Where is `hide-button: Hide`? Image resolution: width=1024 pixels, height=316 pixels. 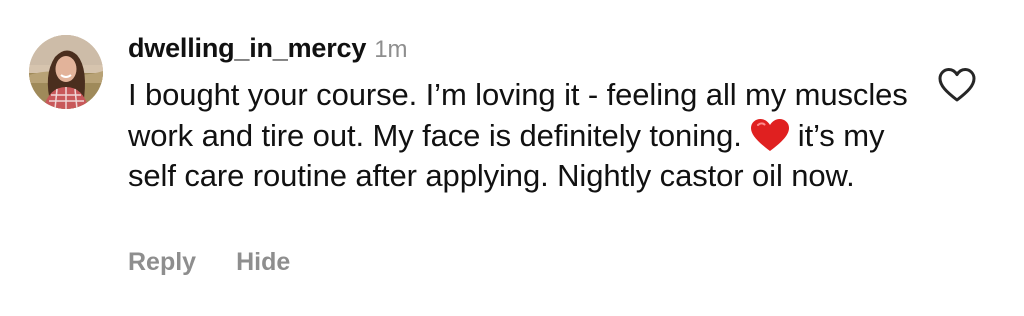
hide-button: Hide is located at coordinates (263, 262).